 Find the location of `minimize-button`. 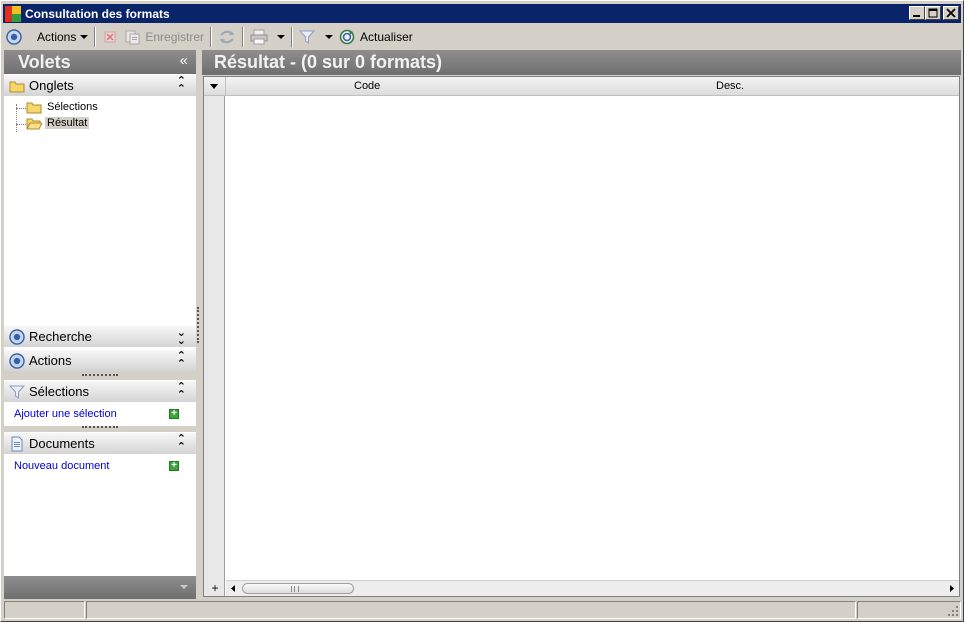

minimize-button is located at coordinates (917, 13).